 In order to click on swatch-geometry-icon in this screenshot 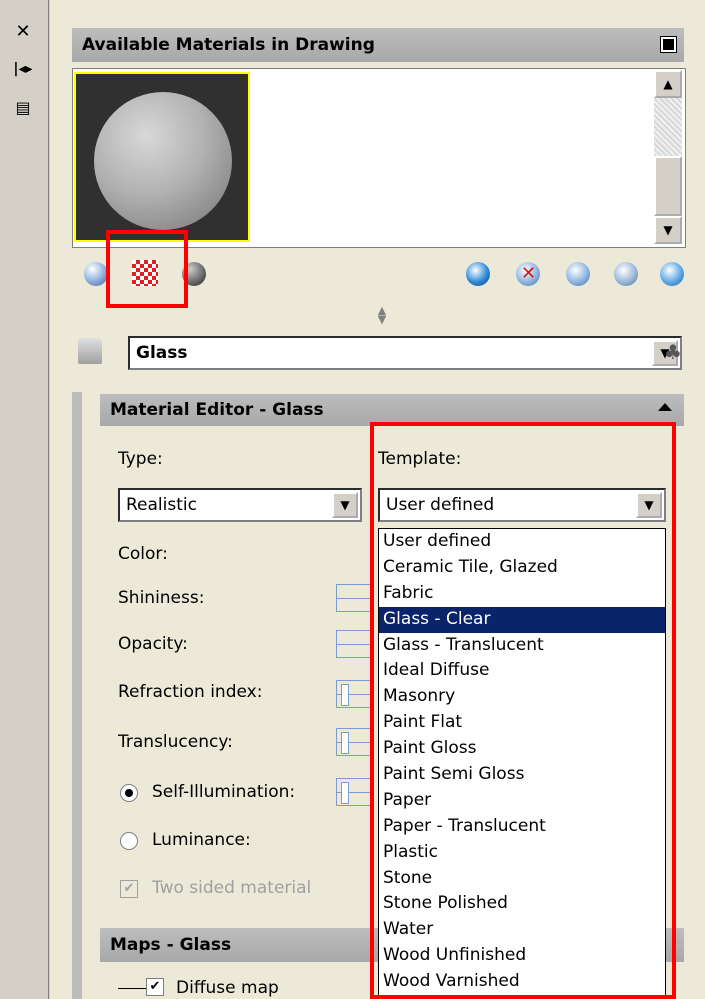, I will do `click(96, 274)`.